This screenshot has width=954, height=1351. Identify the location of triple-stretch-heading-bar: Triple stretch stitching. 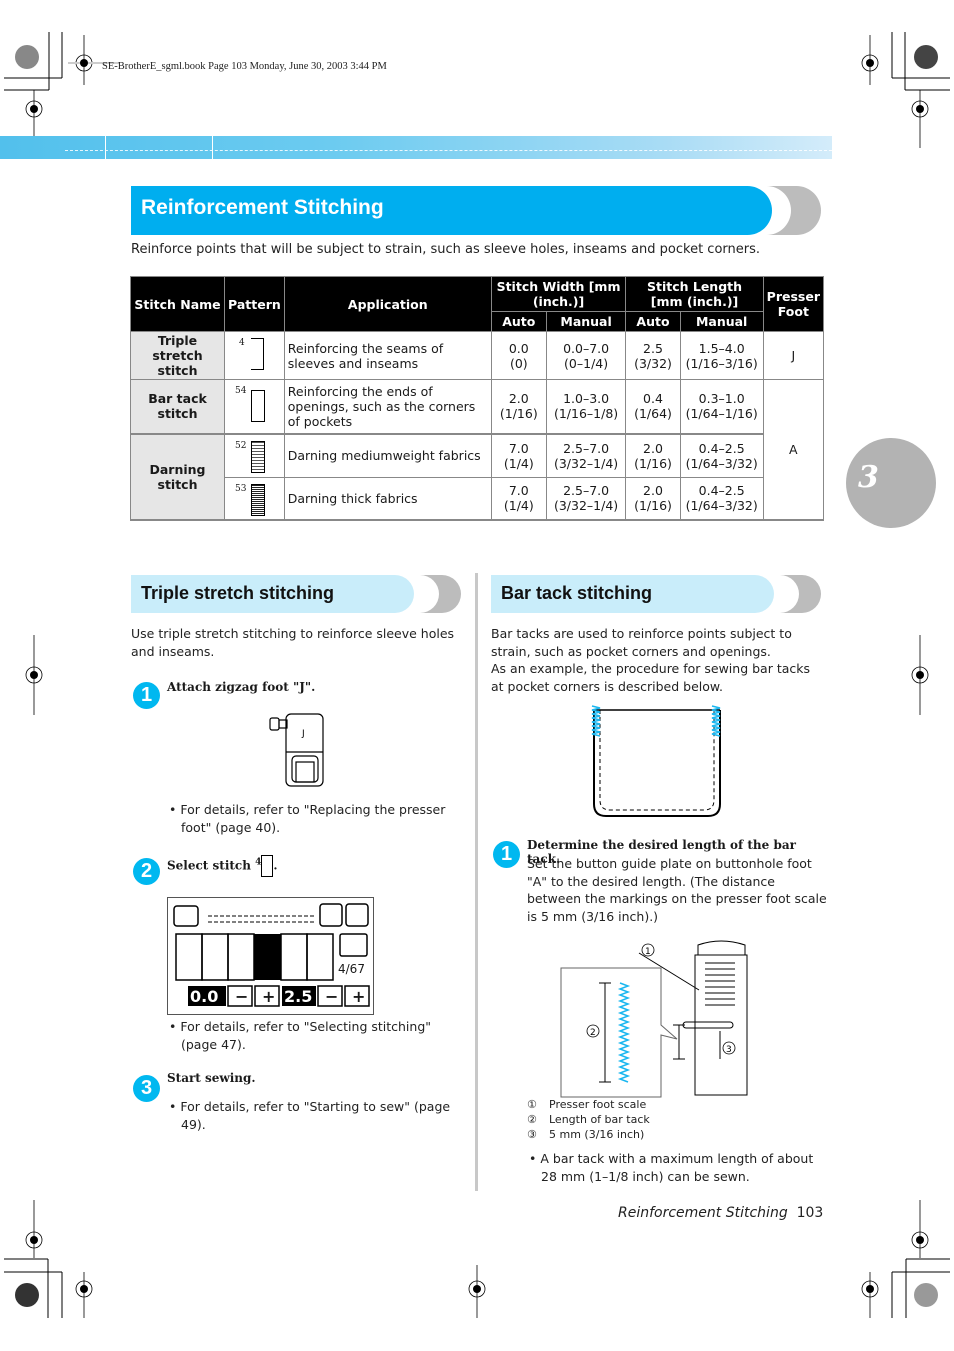
(296, 594).